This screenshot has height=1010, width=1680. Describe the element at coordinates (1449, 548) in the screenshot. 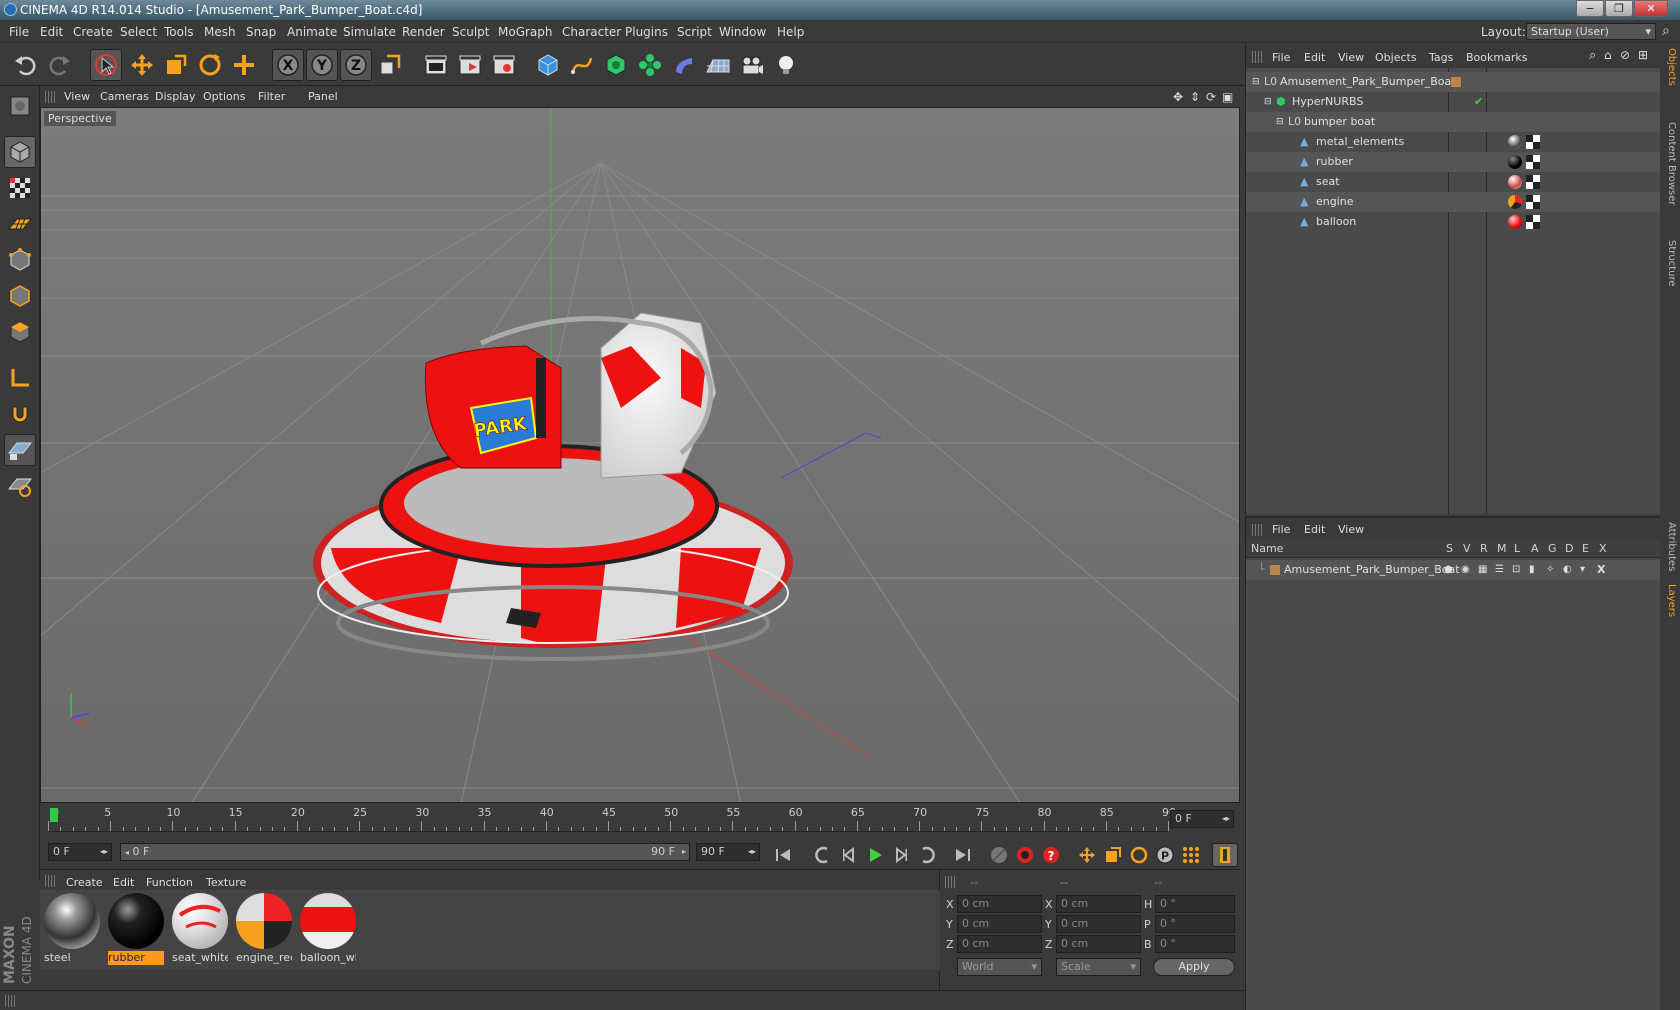

I see `layer-flag-header: S` at that location.